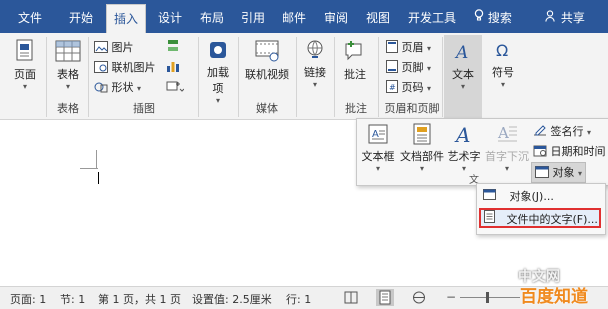 The height and width of the screenshot is (309, 608). I want to click on share-button: 共享, so click(565, 16).